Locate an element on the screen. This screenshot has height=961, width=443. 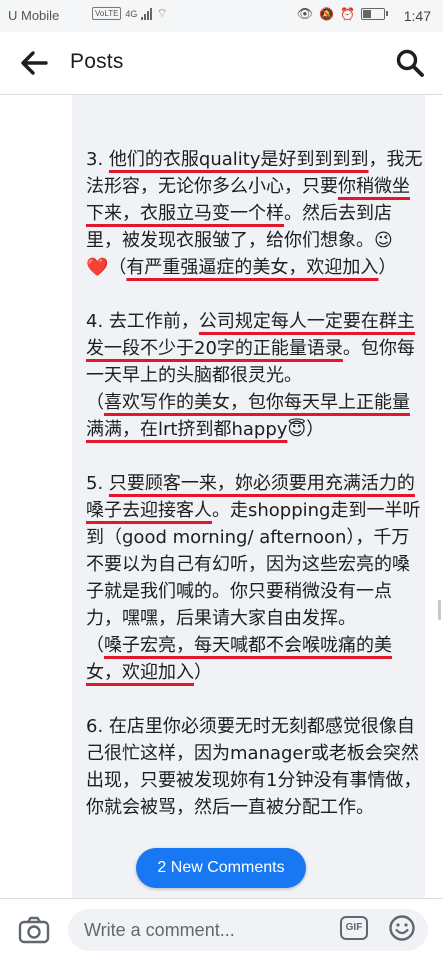
search-icon is located at coordinates (410, 63).